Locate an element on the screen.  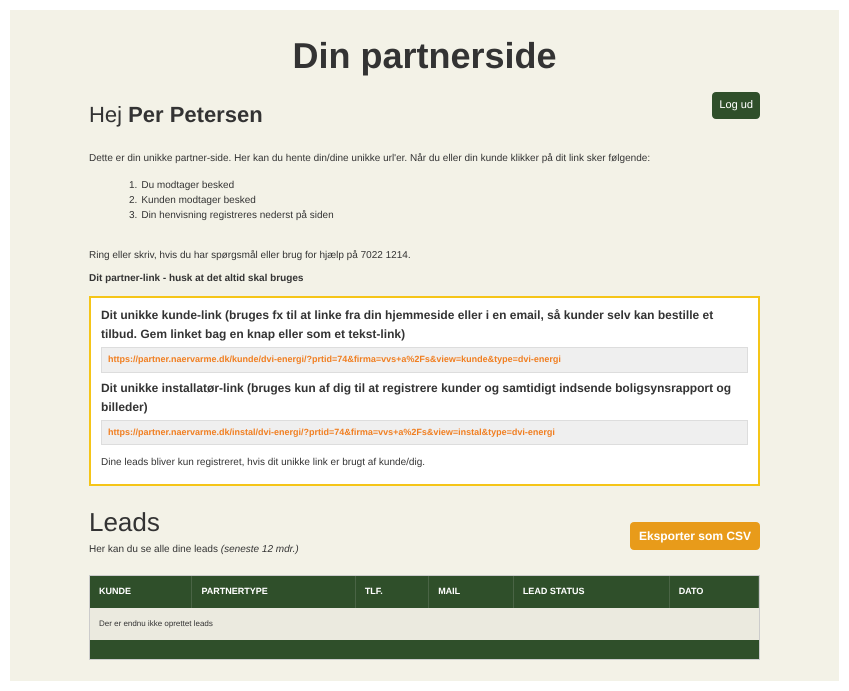
link-field: https://partner.naervarme.dk/instal/dvi-energi/?prtid=74&firma=vvs+a%2Fs&view=instal&type=dvi-energi is located at coordinates (424, 432).